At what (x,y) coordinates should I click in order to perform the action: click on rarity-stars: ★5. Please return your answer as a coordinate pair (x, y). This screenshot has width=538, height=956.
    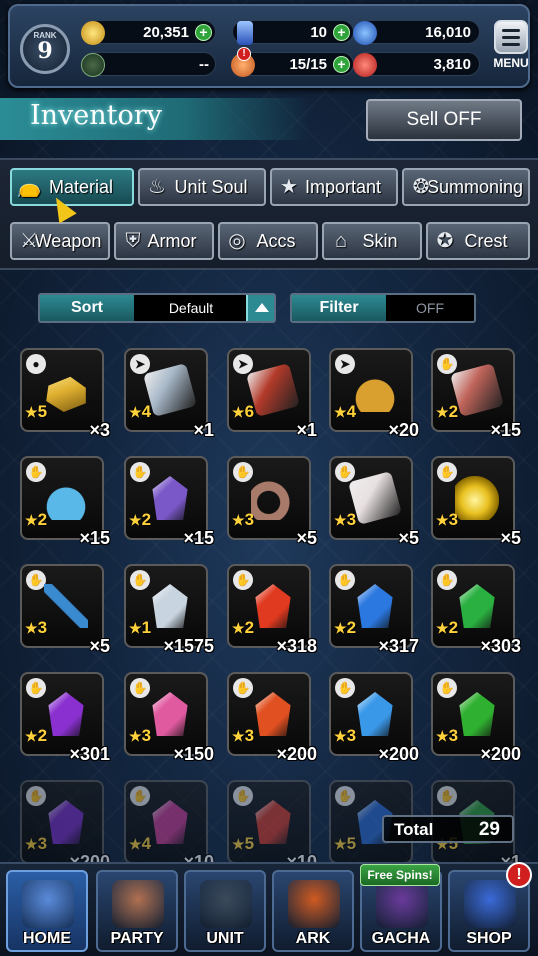
    Looking at the image, I should click on (243, 844).